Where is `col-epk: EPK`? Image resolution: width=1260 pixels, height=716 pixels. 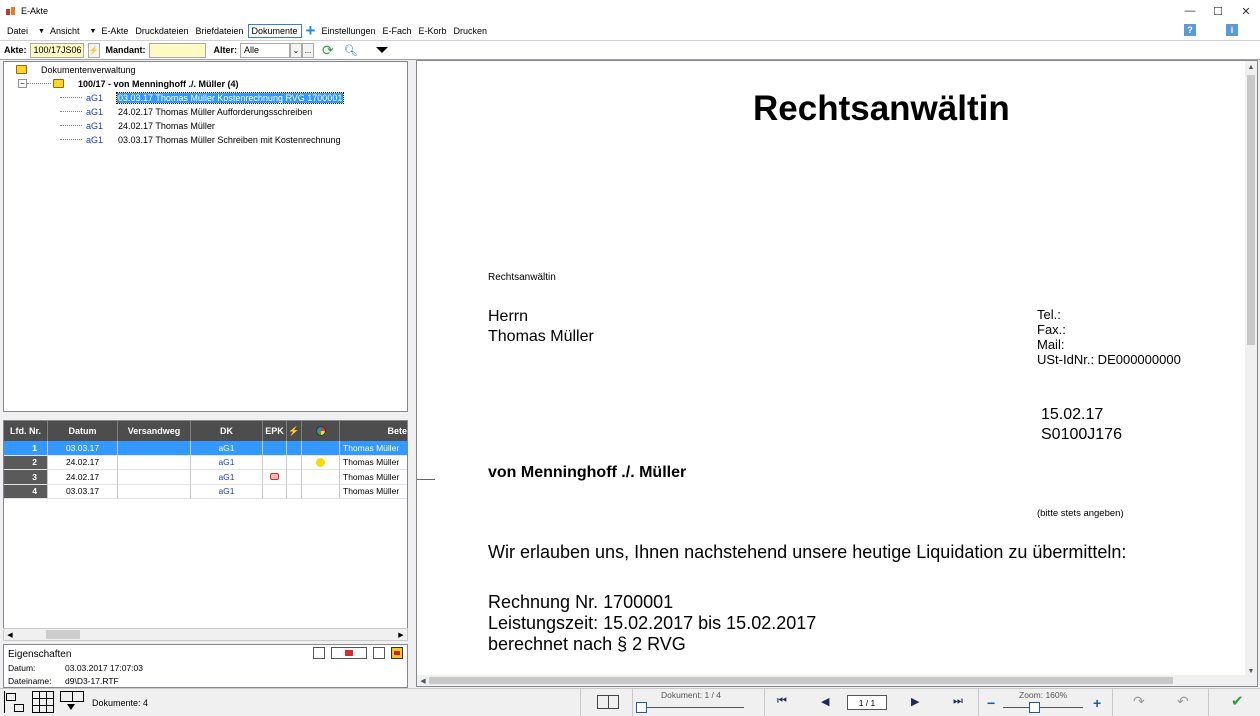
col-epk: EPK is located at coordinates (275, 431).